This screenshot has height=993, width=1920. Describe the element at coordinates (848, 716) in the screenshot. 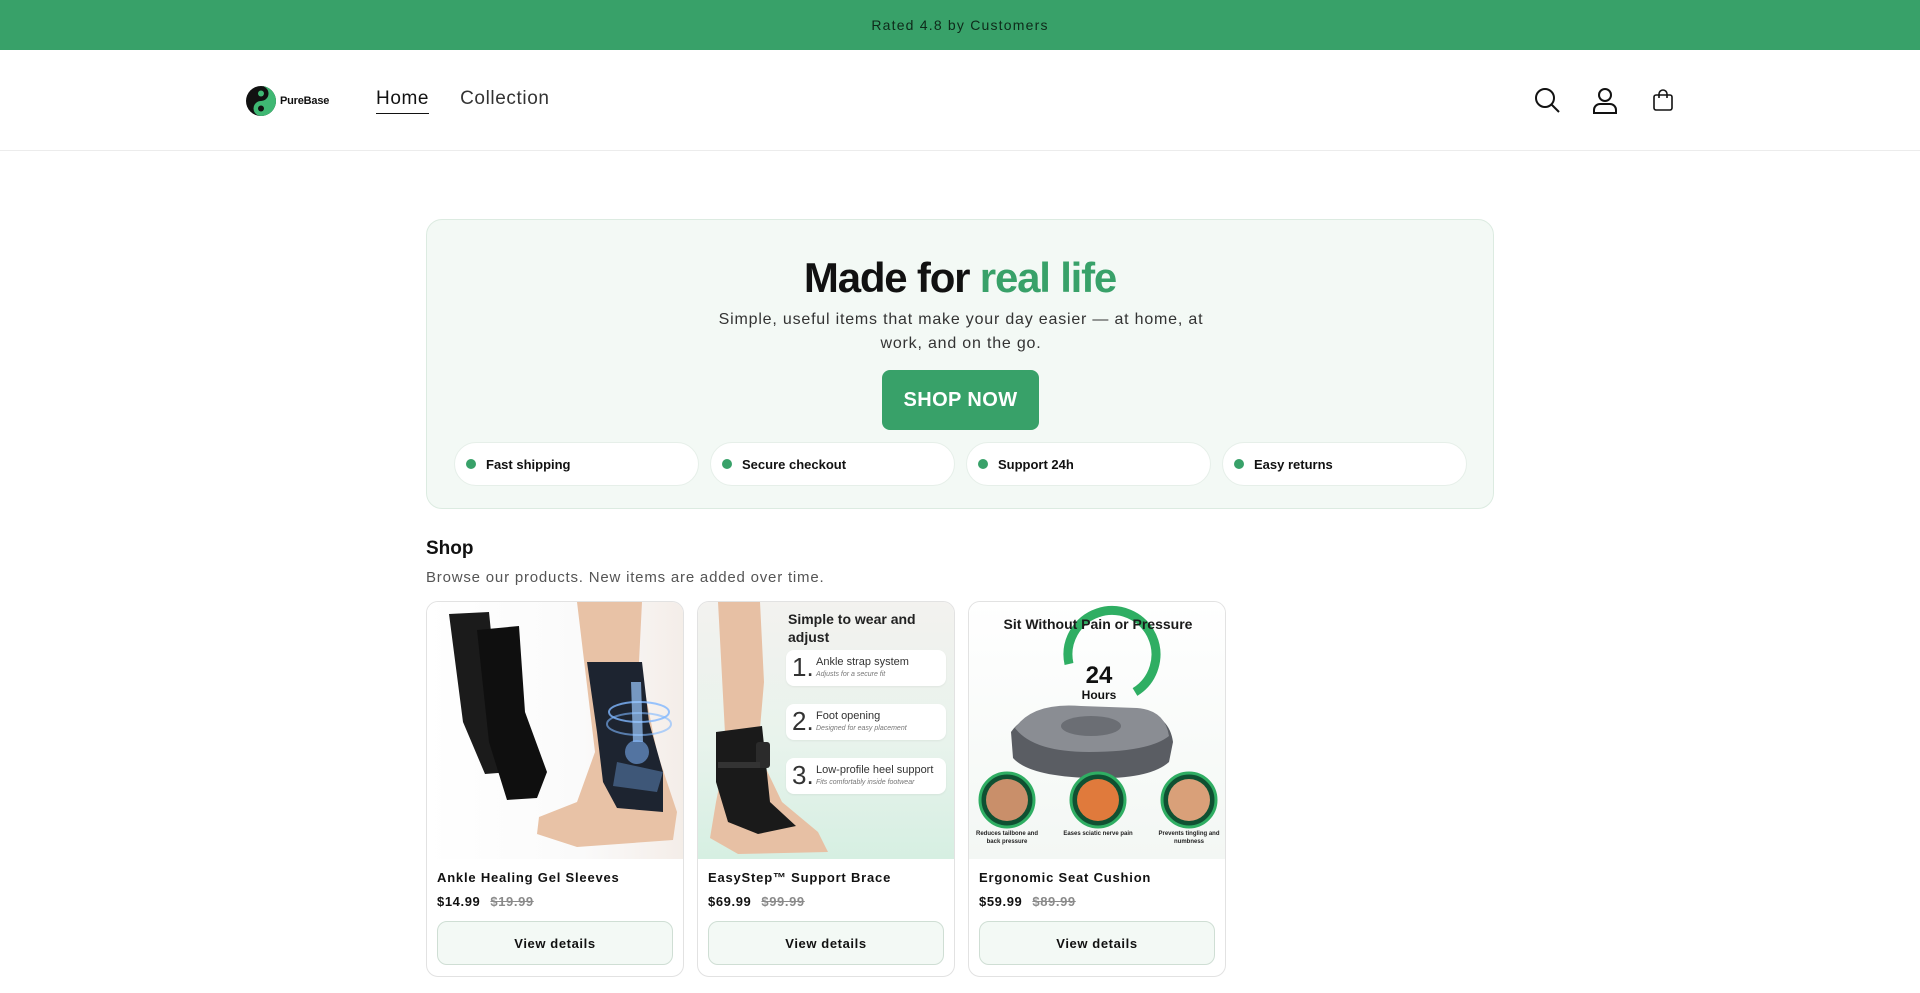

I see `step-title: Foot opening` at that location.